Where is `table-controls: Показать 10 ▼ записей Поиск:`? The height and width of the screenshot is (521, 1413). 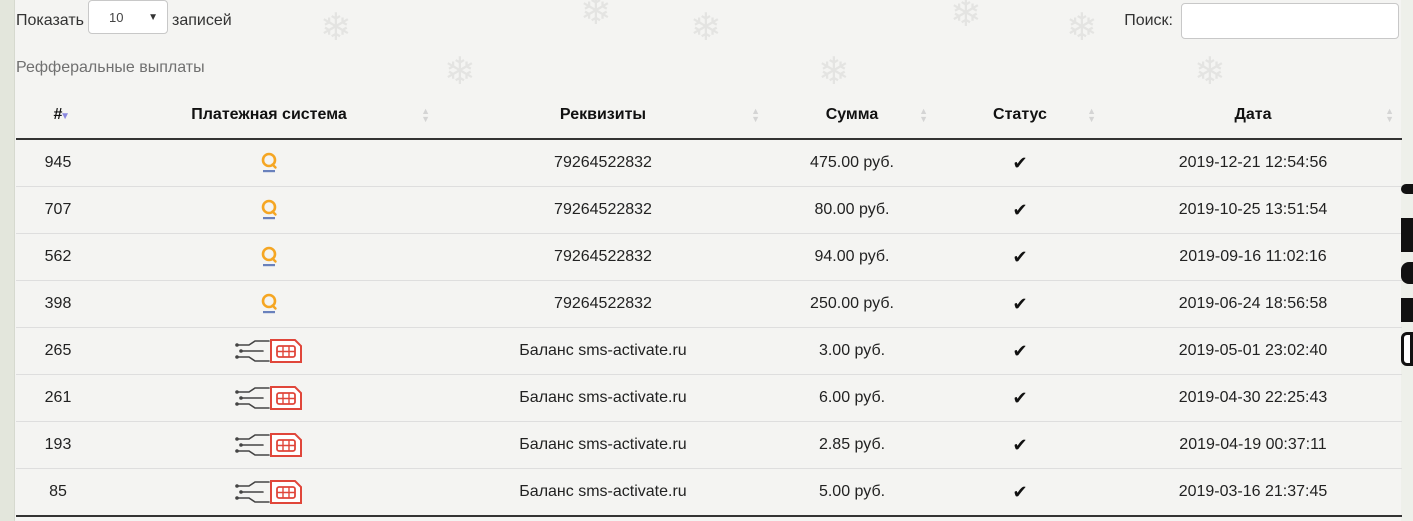
table-controls: Показать 10 ▼ записей Поиск: is located at coordinates (707, 20).